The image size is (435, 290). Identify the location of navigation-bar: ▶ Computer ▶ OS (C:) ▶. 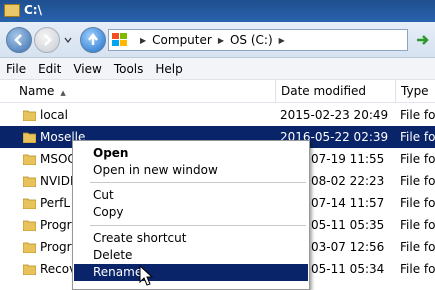
(217, 40).